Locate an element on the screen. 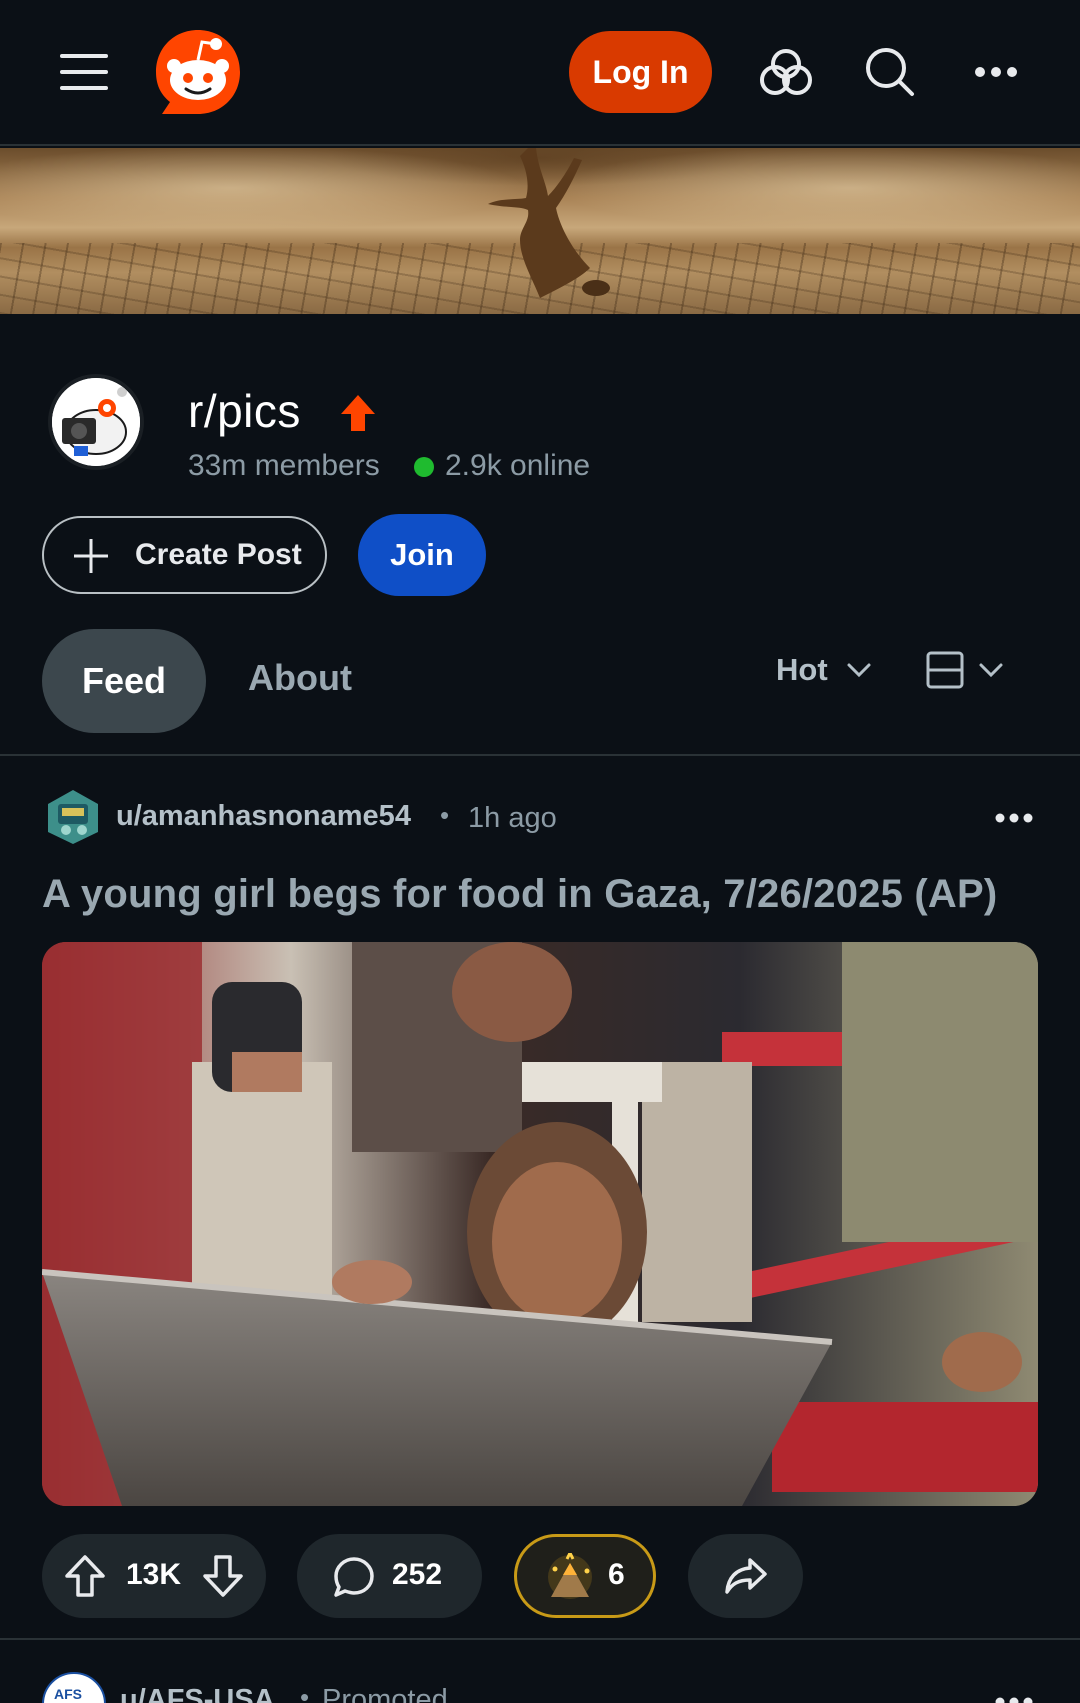 Image resolution: width=1080 pixels, height=1703 pixels. promoted-author: u/AFS-USA is located at coordinates (197, 1693).